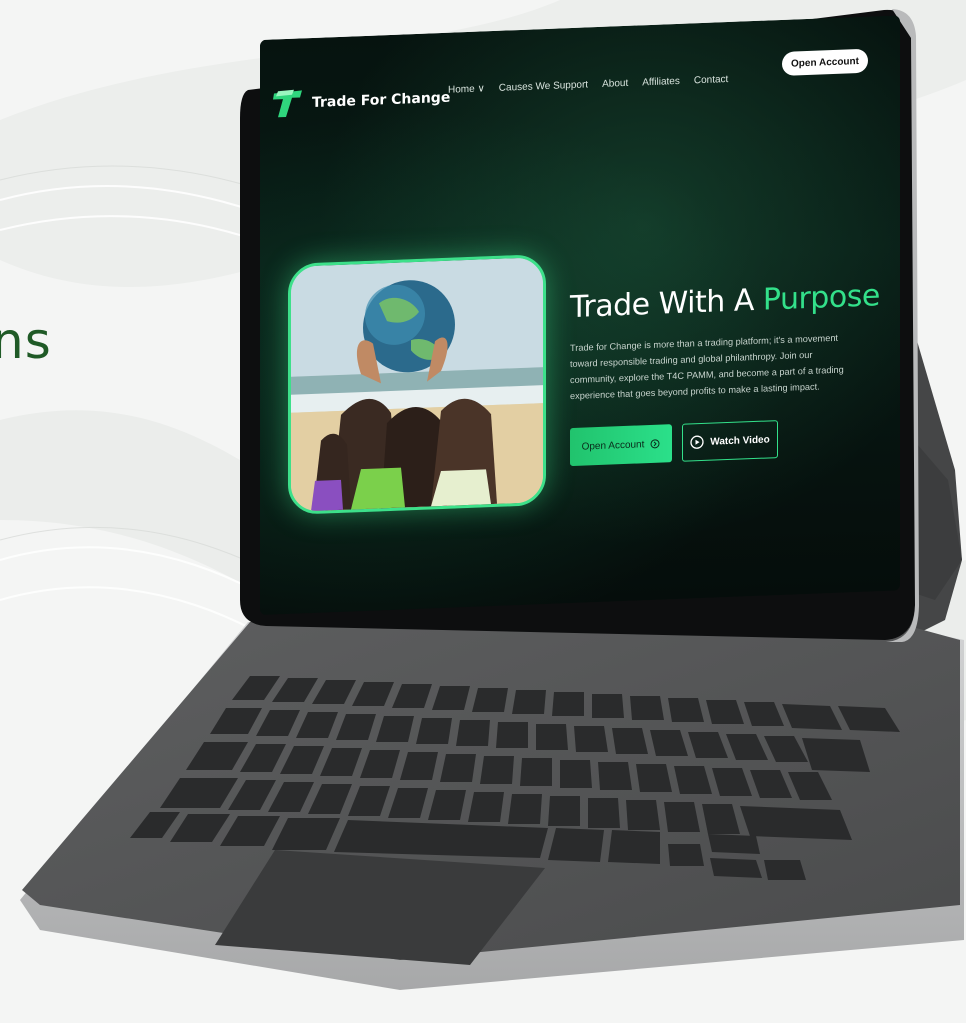  I want to click on hero-image, so click(417, 384).